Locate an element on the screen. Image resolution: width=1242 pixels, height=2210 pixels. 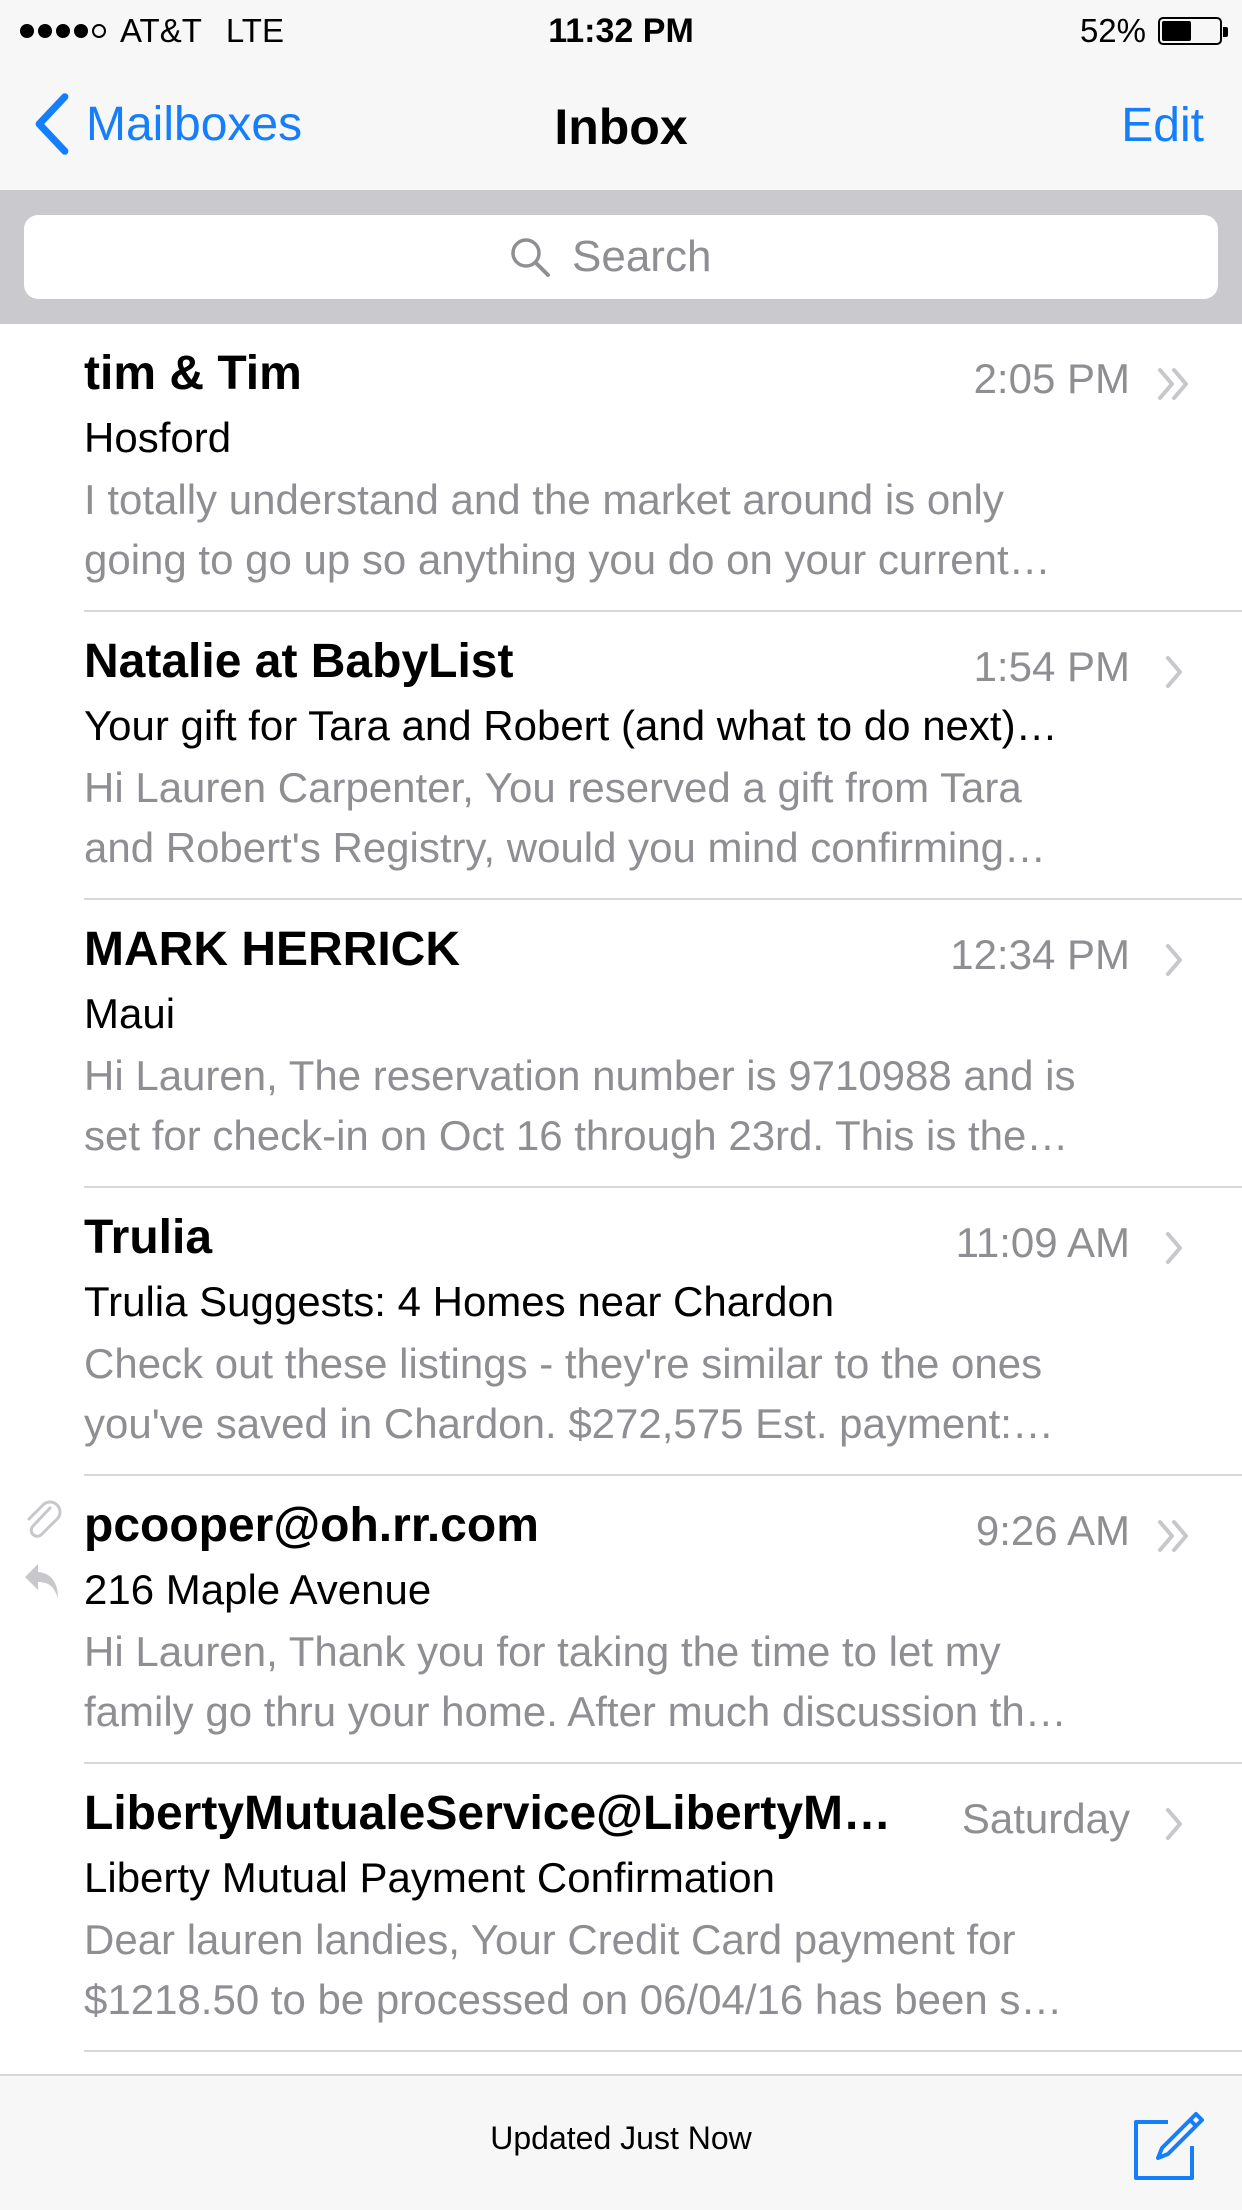
email-time: 12:34 PM is located at coordinates (1040, 954).